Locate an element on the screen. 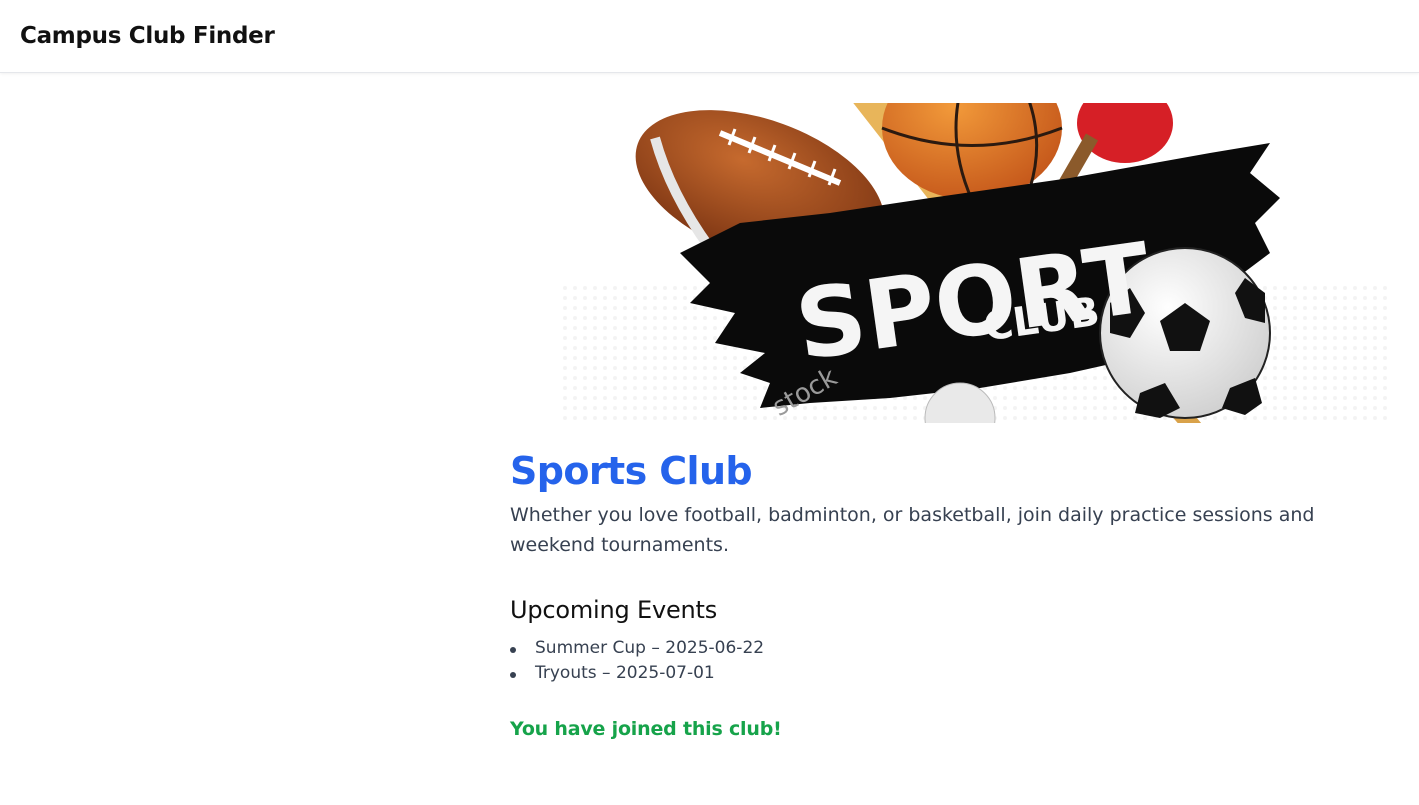 Image resolution: width=1419 pixels, height=805 pixels. event-item: Tryouts – 2025-07-01 is located at coordinates (950, 673).